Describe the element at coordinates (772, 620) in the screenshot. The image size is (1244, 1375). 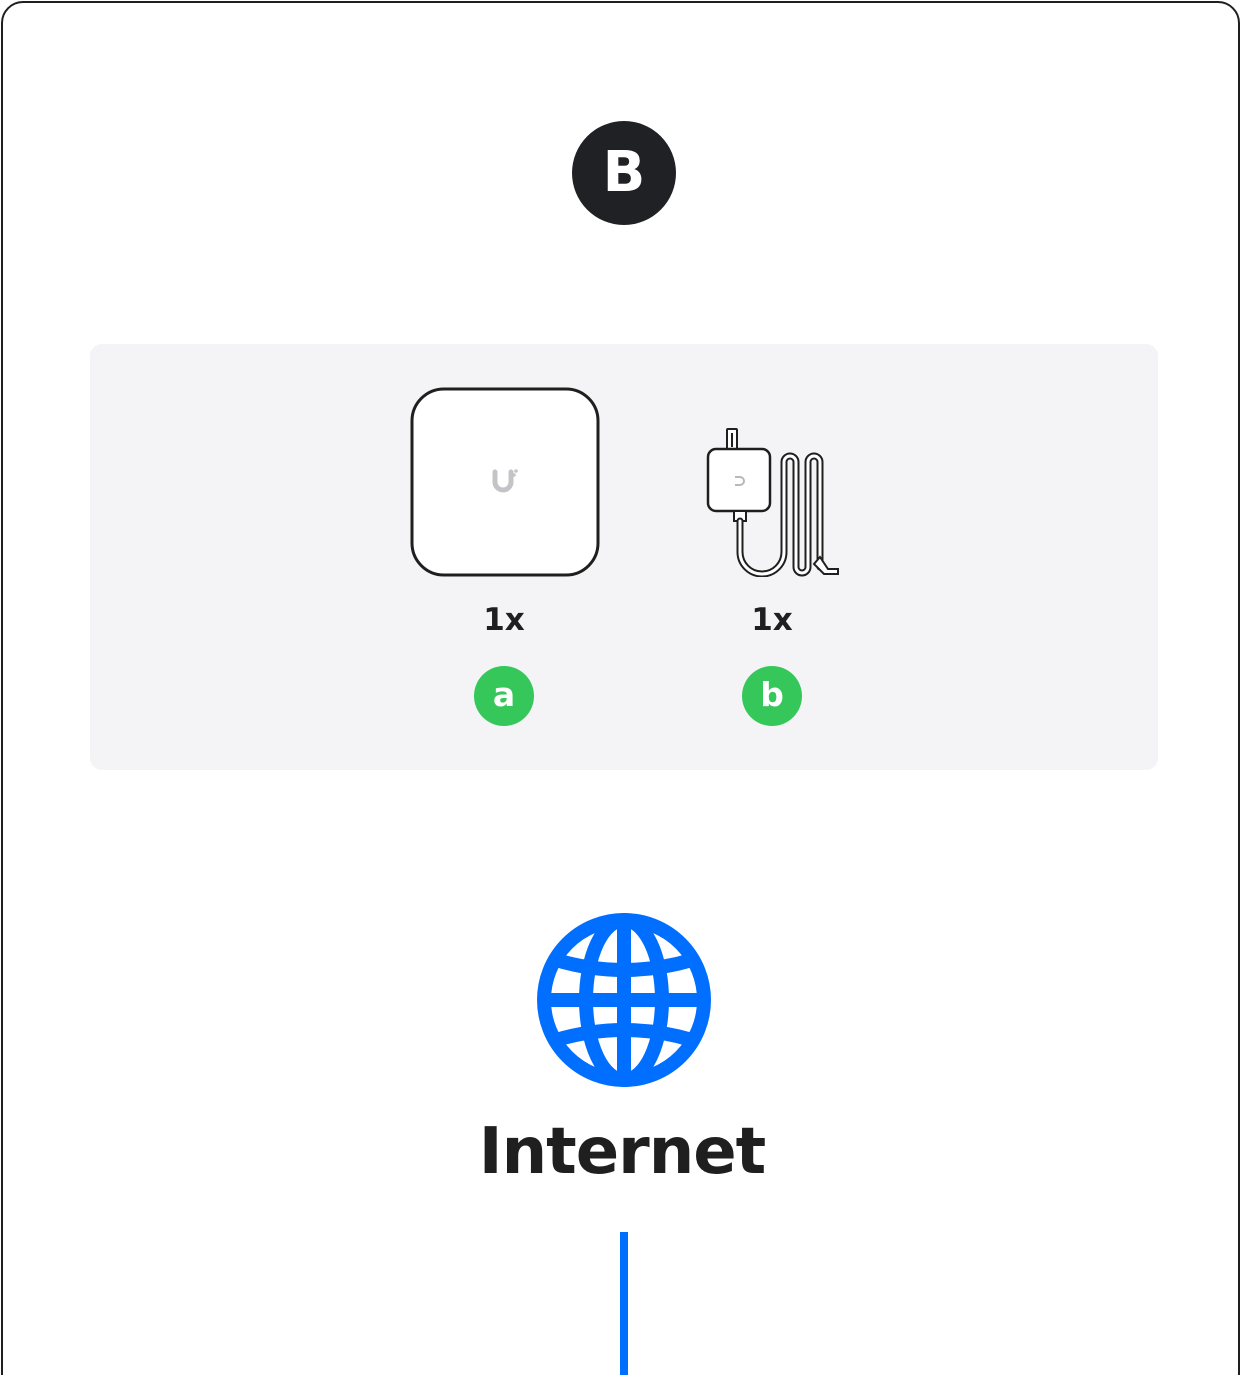
I see `item-b-quantity: 1x` at that location.